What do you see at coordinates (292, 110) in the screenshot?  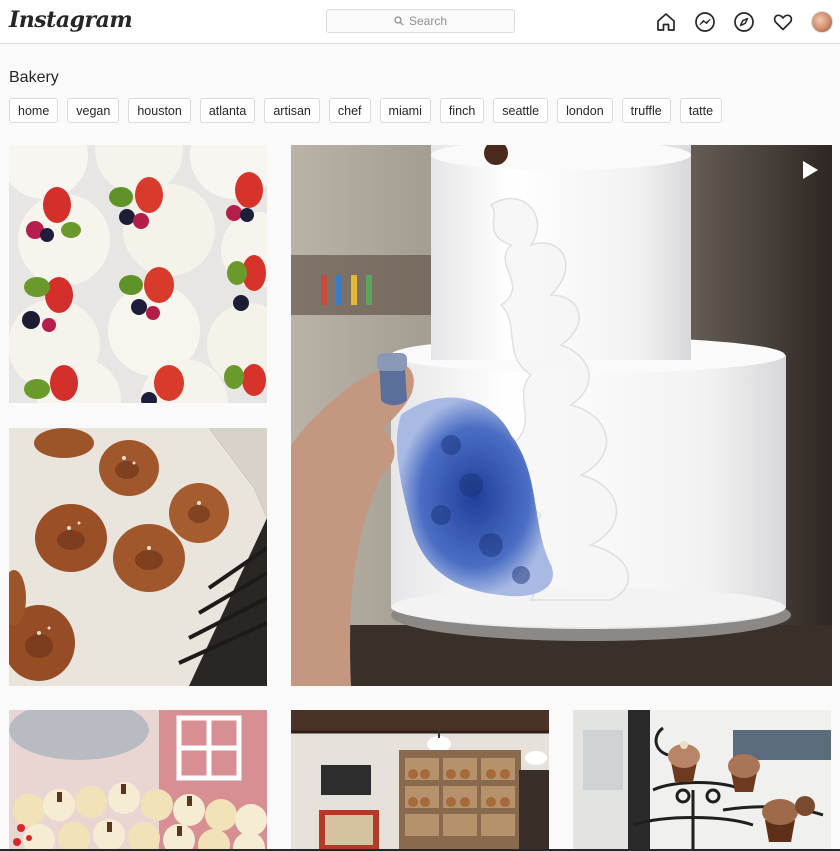 I see `tag-chip: artisan` at bounding box center [292, 110].